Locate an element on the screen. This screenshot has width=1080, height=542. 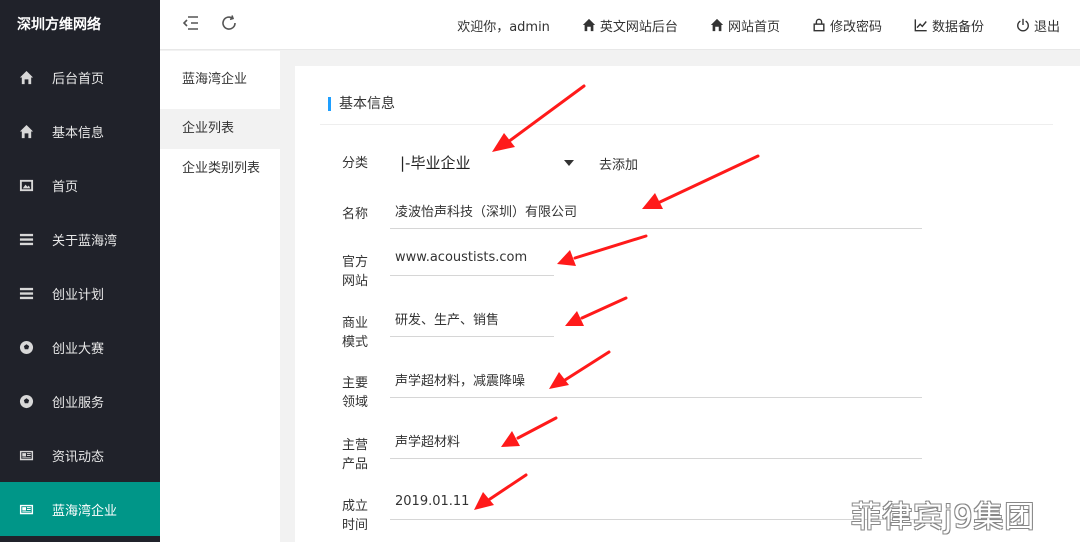
sidebar-item-enterprise: 蓝海湾企业 is located at coordinates (80, 509).